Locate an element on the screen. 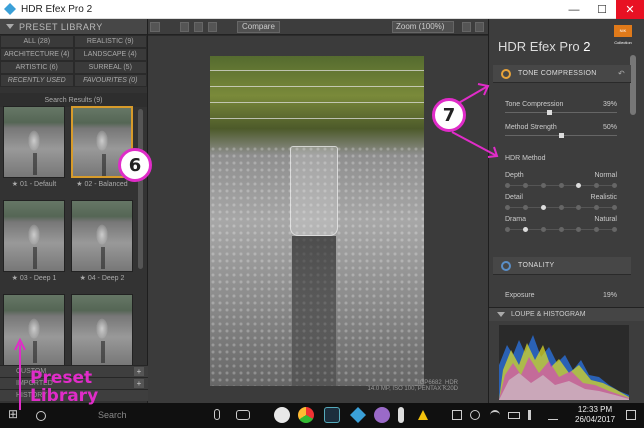 Image resolution: width=644 pixels, height=428 pixels. windows-taskbar: ⊞ Search 12:33 PM 26/04/2017 is located at coordinates (322, 415).